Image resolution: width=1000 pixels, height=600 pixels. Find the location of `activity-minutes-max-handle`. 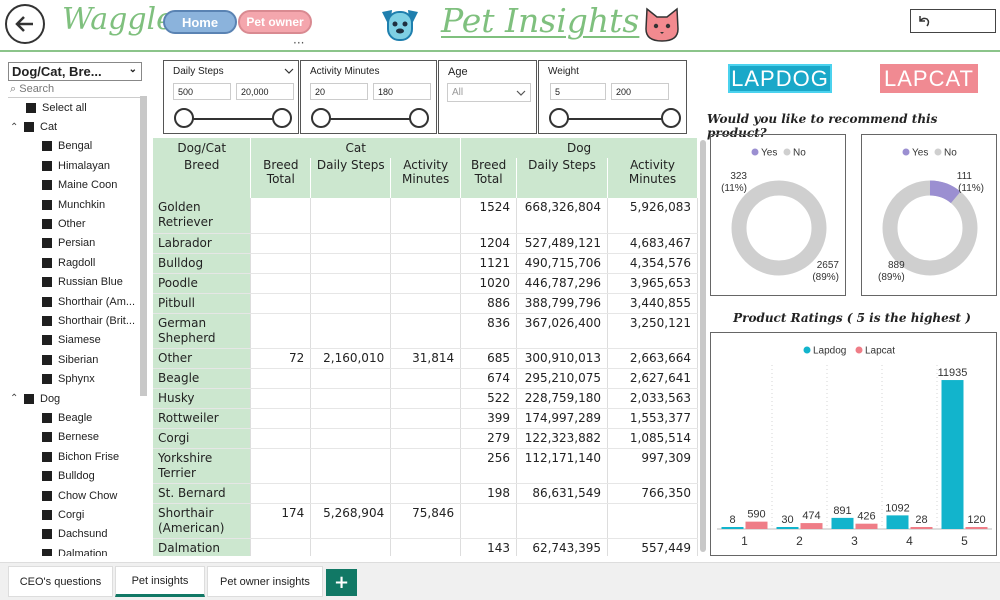

activity-minutes-max-handle is located at coordinates (419, 118).